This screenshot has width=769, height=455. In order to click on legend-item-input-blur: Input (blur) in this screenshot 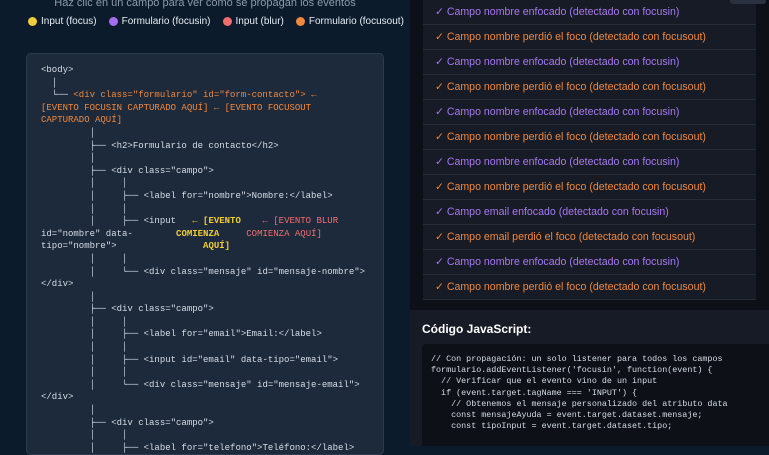, I will do `click(253, 21)`.